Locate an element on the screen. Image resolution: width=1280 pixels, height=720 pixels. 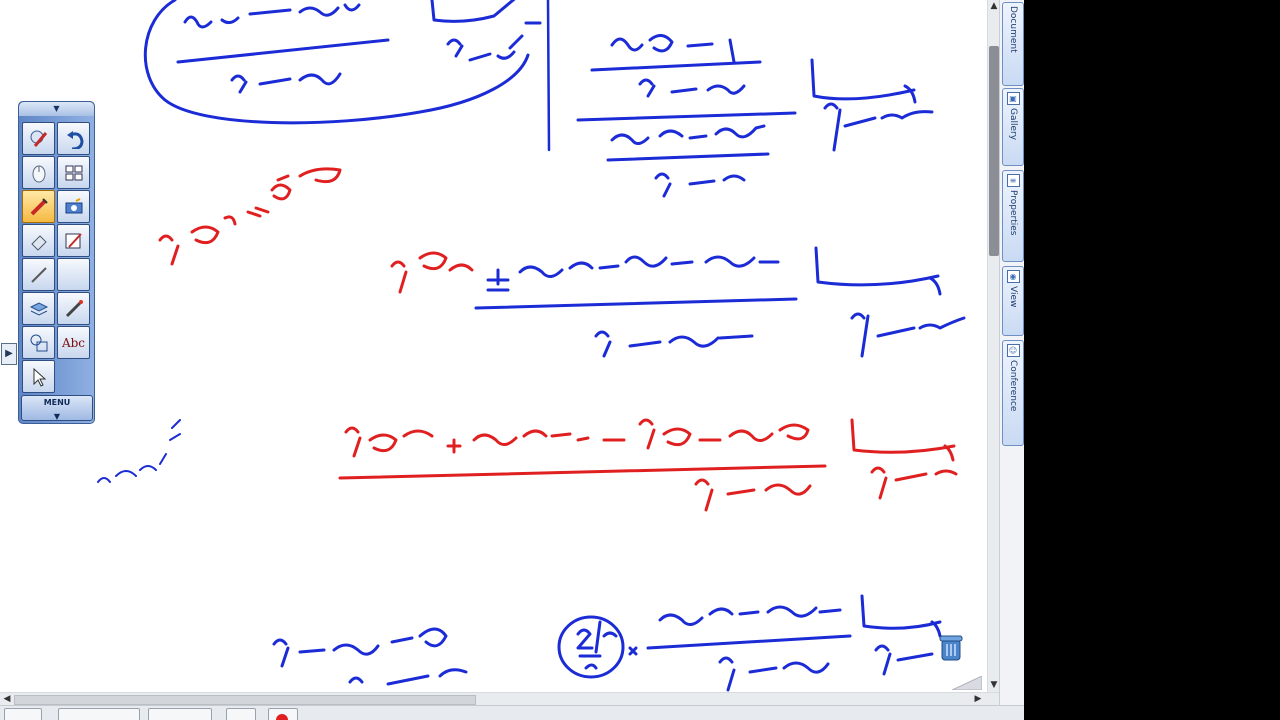
blue-substitution is located at coordinates (370, 656).